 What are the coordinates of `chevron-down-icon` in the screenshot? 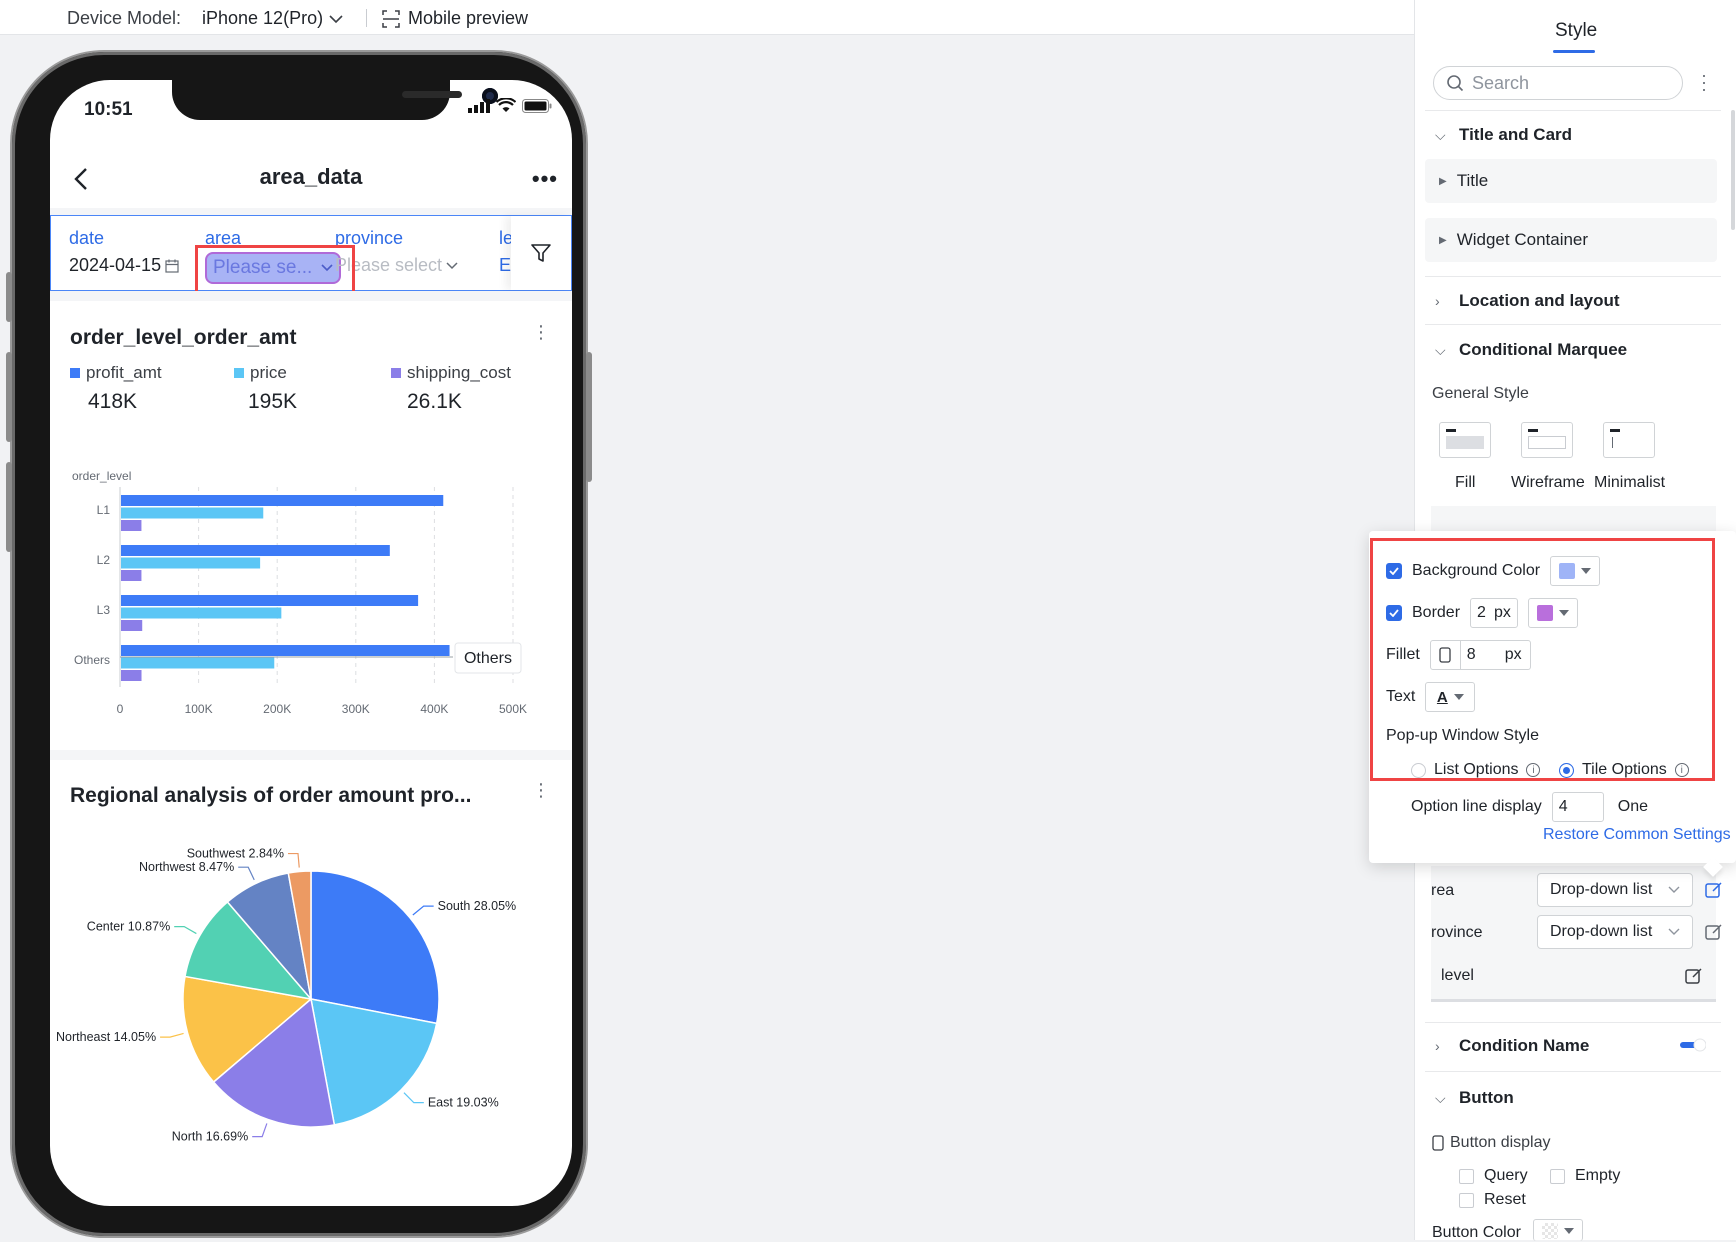 It's located at (1674, 931).